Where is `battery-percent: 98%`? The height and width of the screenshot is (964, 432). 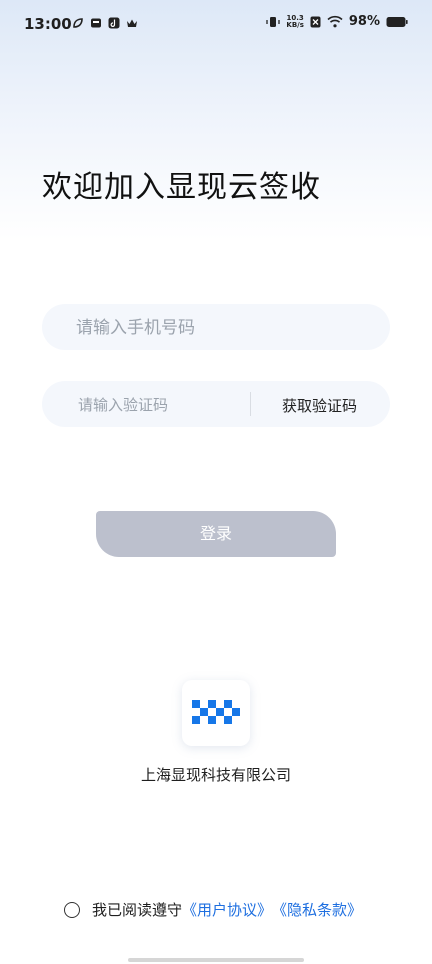
battery-percent: 98% is located at coordinates (364, 21).